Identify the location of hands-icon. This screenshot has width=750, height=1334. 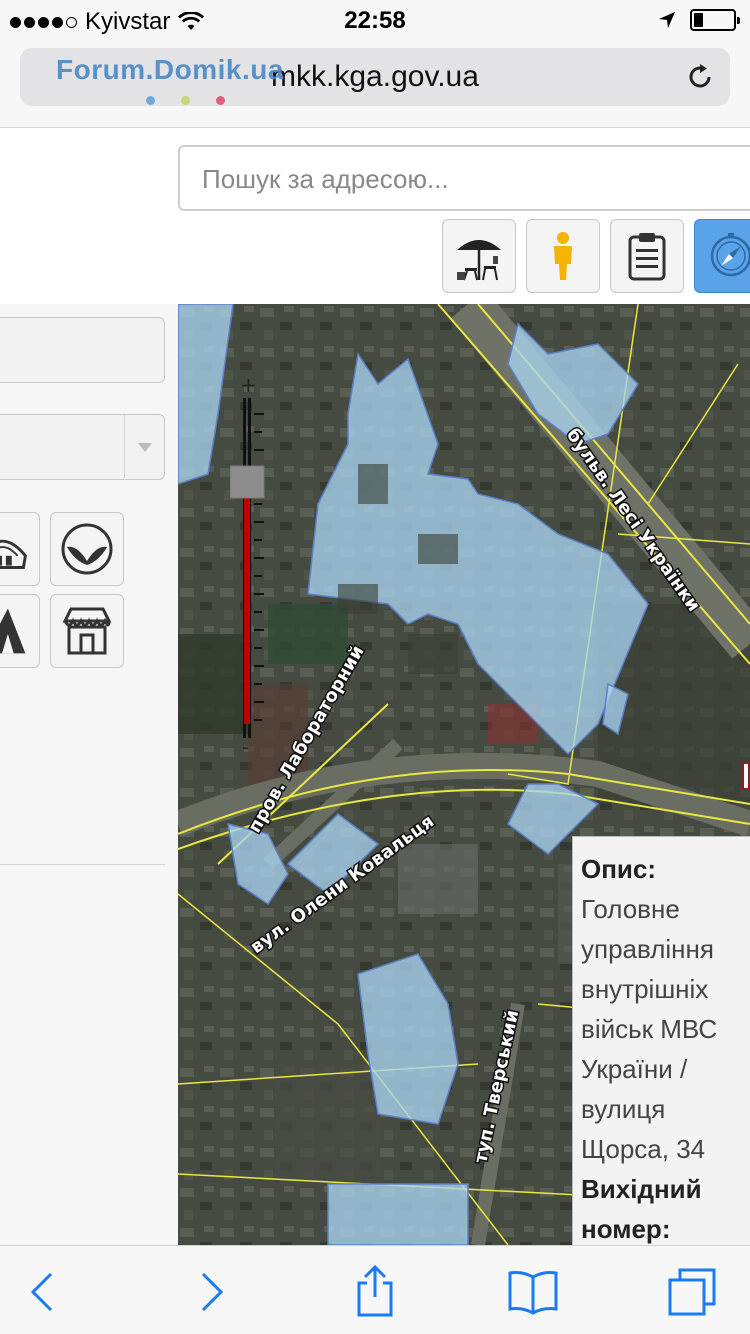
(87, 549).